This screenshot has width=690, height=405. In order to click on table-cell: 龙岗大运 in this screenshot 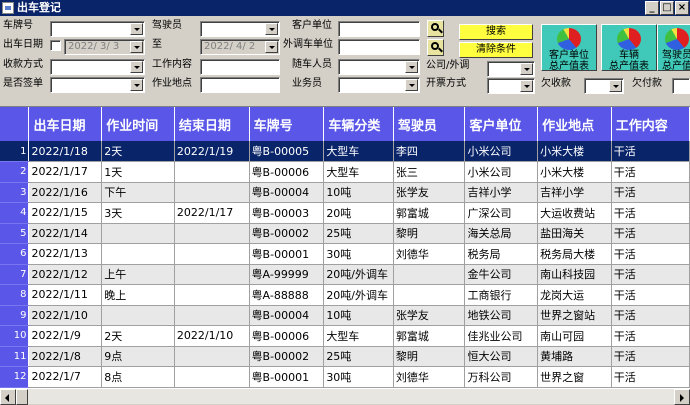, I will do `click(574, 295)`.